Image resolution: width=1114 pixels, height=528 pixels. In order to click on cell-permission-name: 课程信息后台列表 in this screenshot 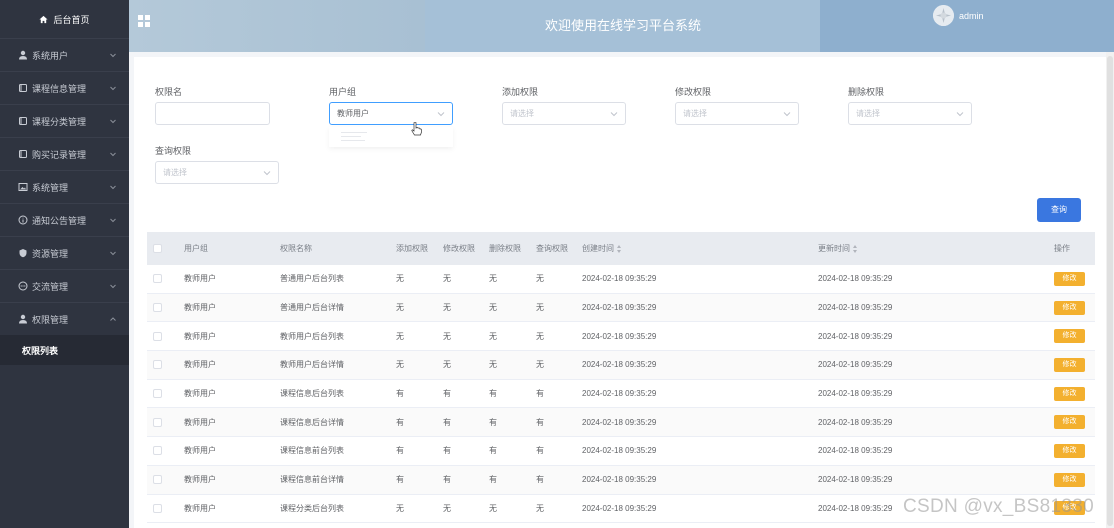, I will do `click(312, 394)`.